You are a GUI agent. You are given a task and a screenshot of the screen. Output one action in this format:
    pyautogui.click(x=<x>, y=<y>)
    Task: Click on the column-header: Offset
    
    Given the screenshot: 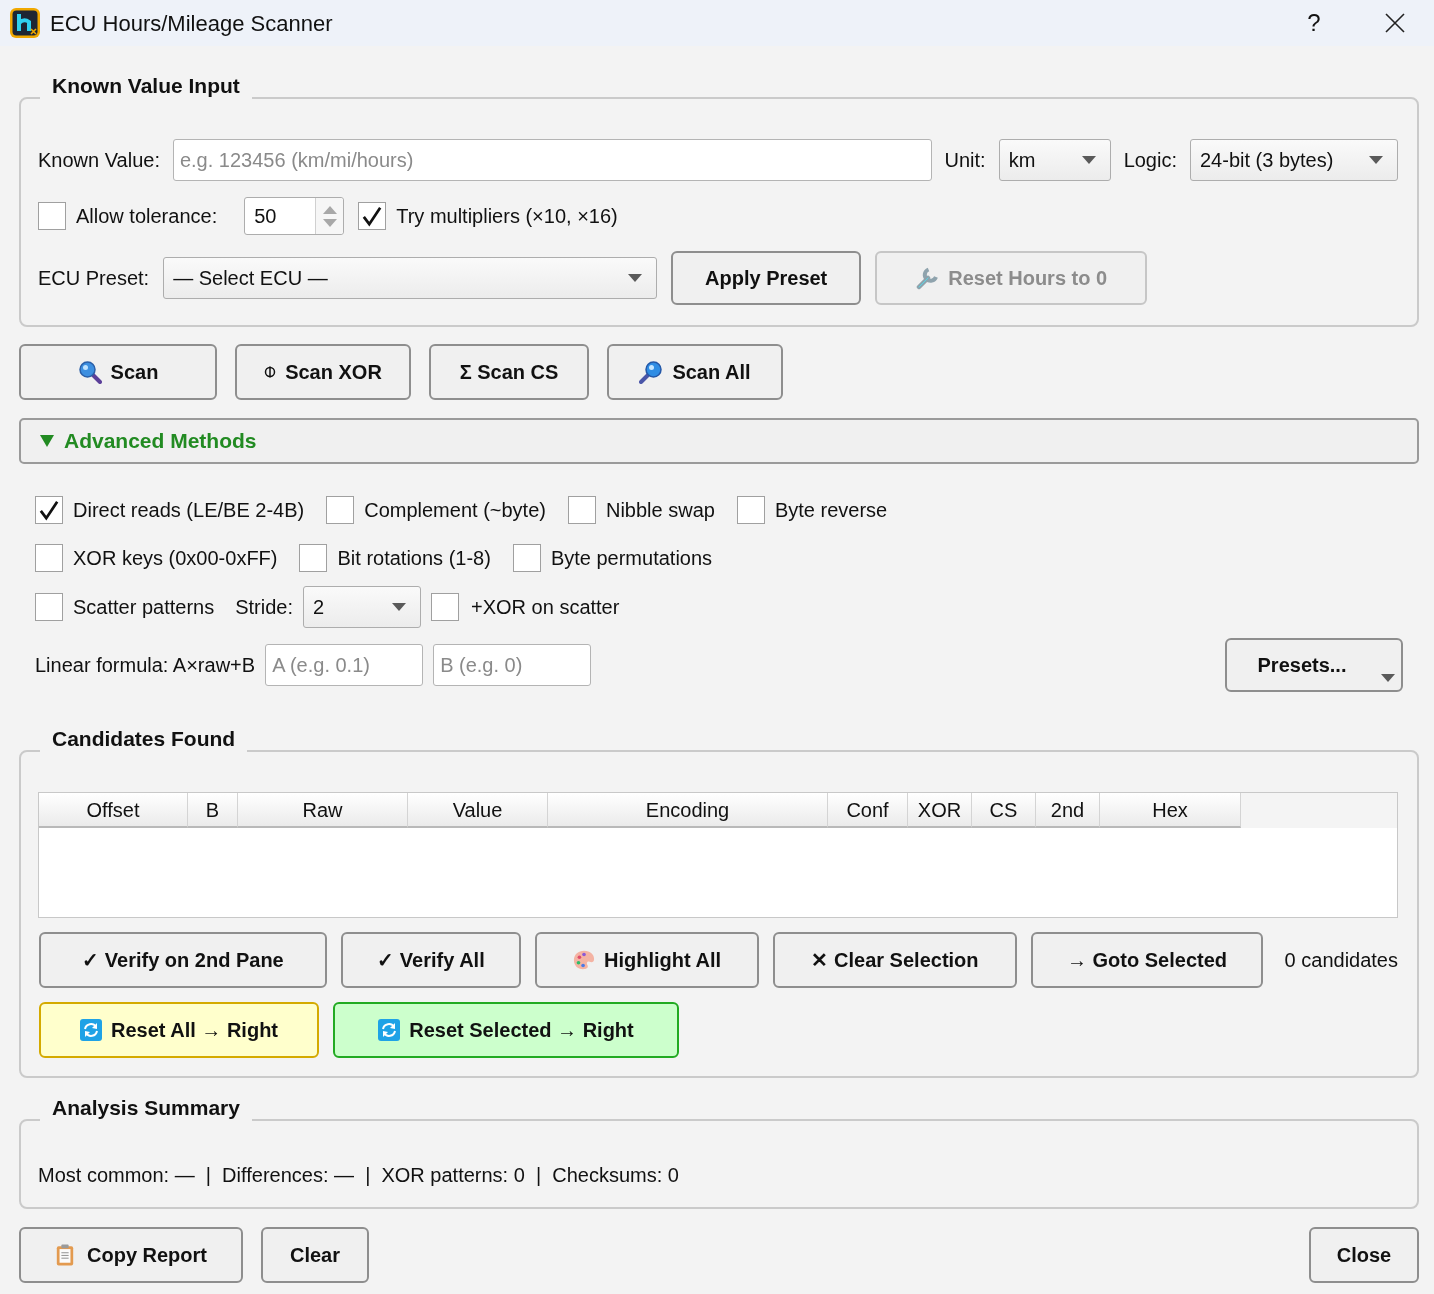 What is the action you would take?
    pyautogui.click(x=113, y=810)
    